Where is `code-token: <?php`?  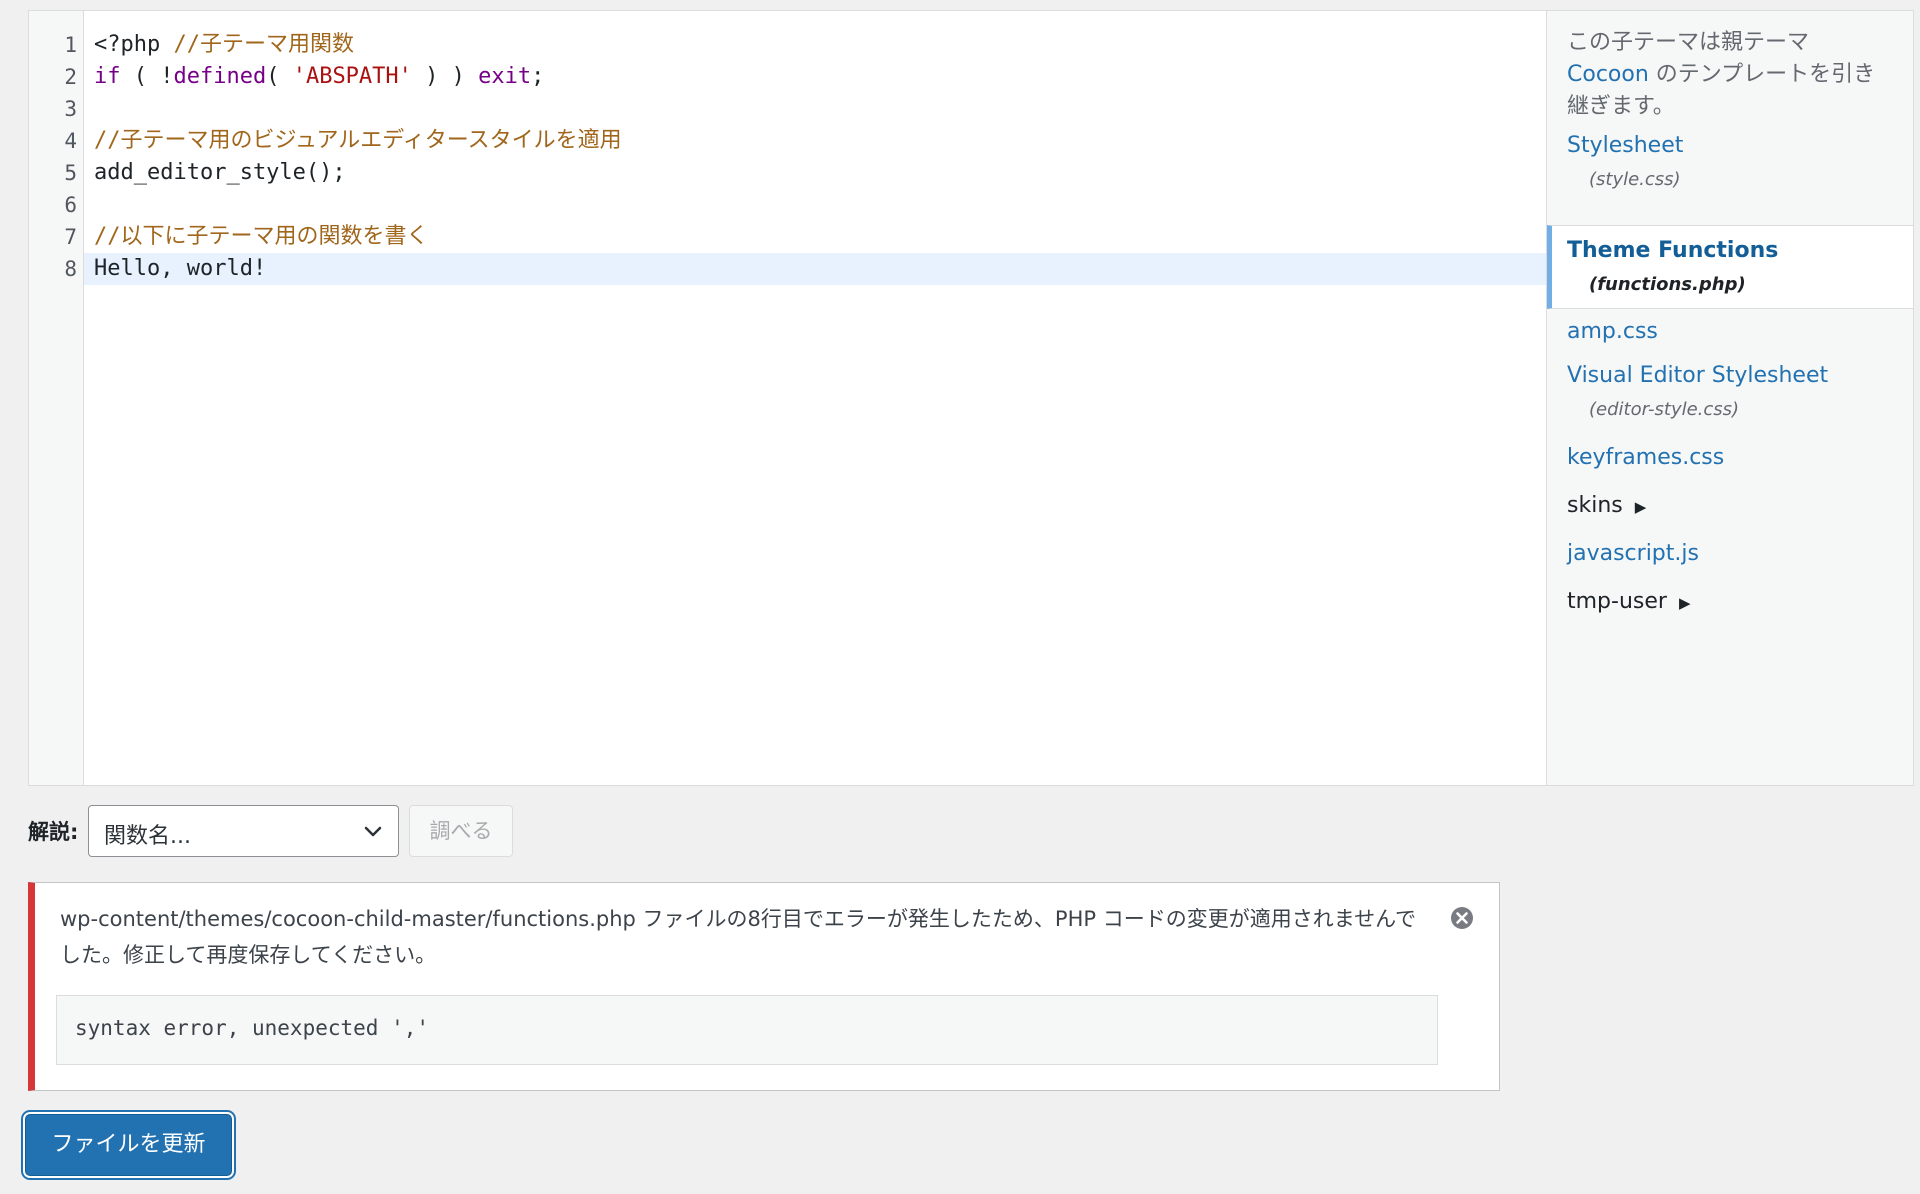 code-token: <?php is located at coordinates (134, 44).